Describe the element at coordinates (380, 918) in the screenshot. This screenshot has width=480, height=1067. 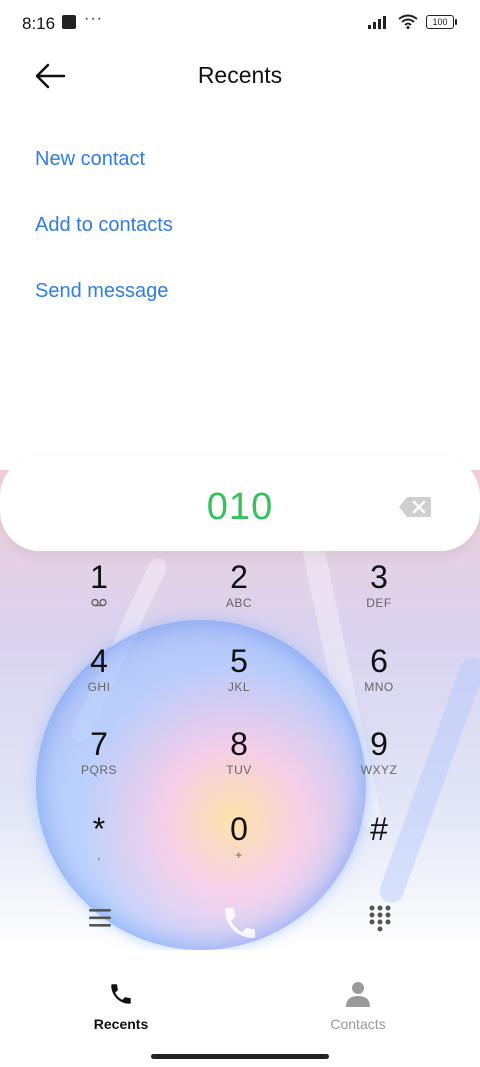
I see `dialpad-toggle-icon` at that location.